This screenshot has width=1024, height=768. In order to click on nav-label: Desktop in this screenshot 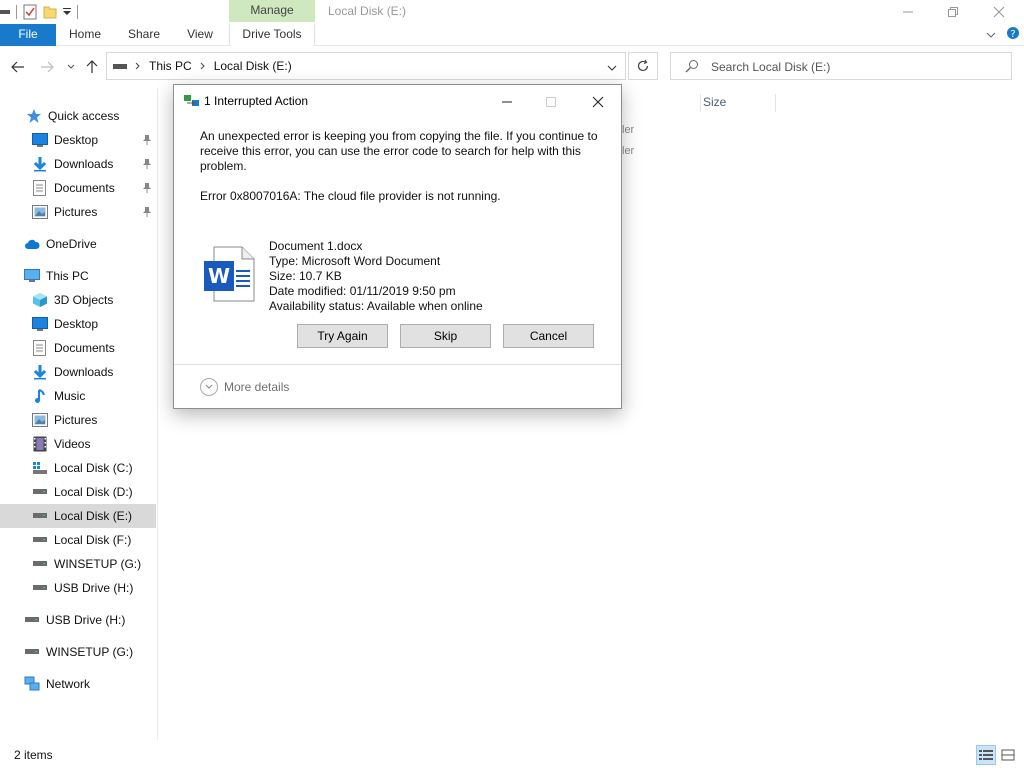, I will do `click(76, 140)`.